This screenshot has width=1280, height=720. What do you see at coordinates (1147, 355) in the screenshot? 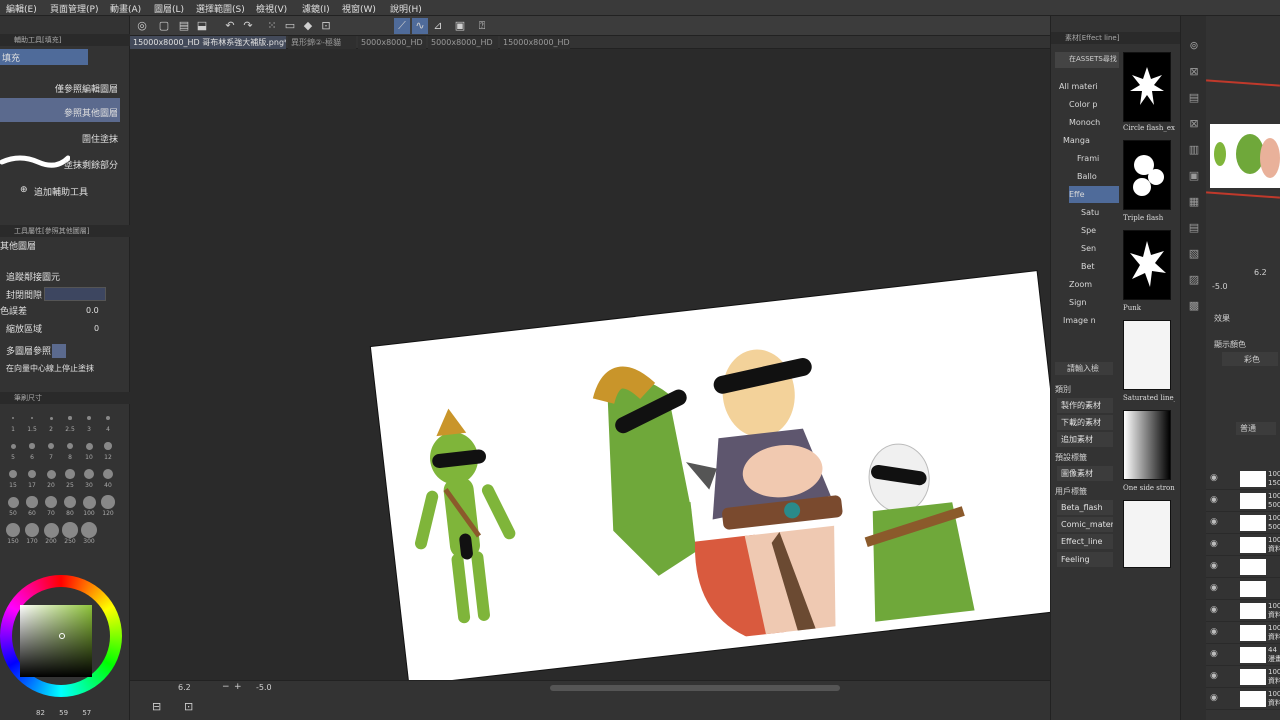
I see `material-thumb-saturated-line` at bounding box center [1147, 355].